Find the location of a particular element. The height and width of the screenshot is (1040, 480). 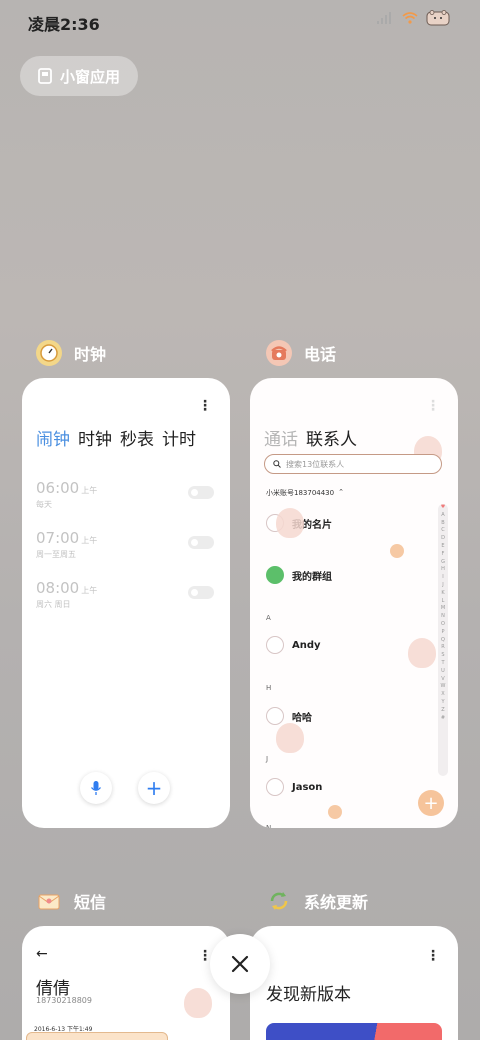

contact-search-input: 搜索13位联系人 is located at coordinates (353, 464).